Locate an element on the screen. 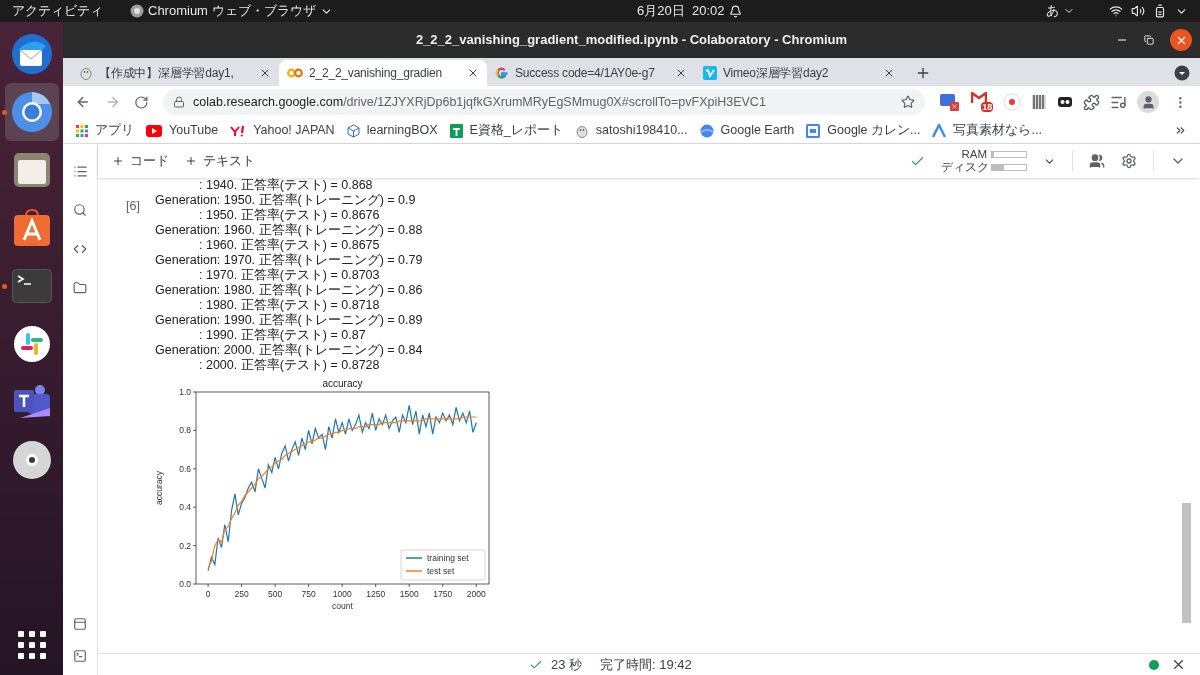  battery-icon is located at coordinates (1160, 11).